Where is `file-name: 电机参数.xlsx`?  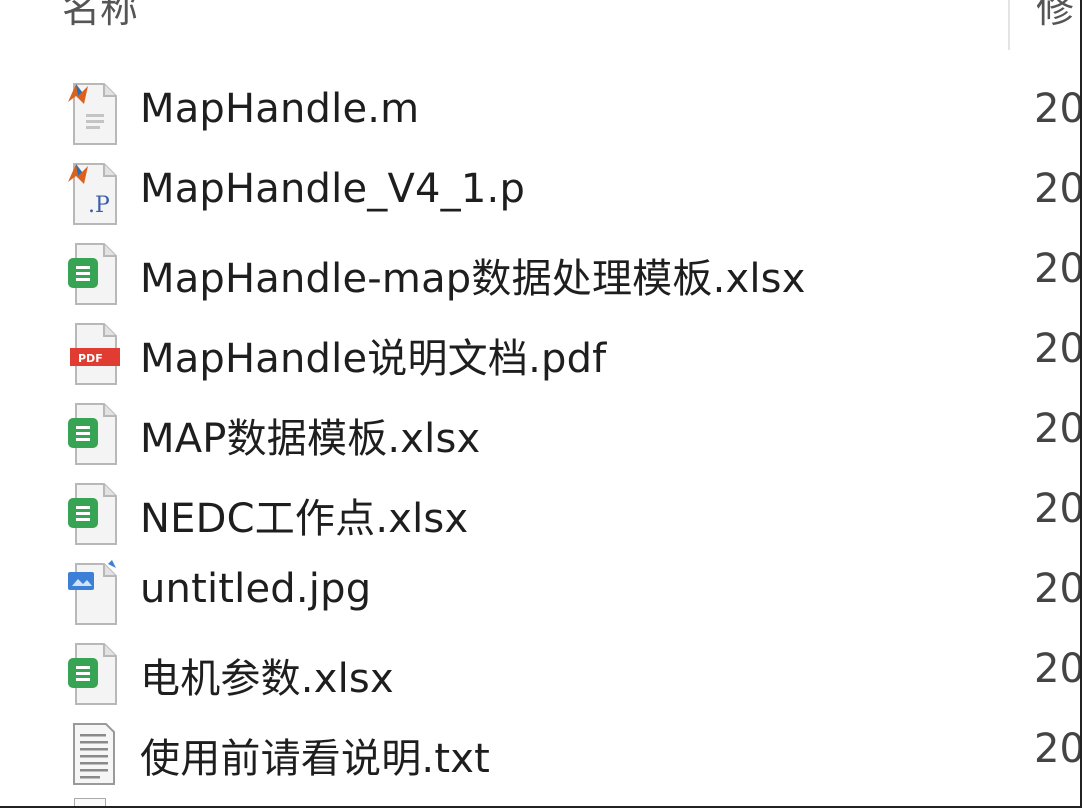
file-name: 电机参数.xlsx is located at coordinates (267, 679).